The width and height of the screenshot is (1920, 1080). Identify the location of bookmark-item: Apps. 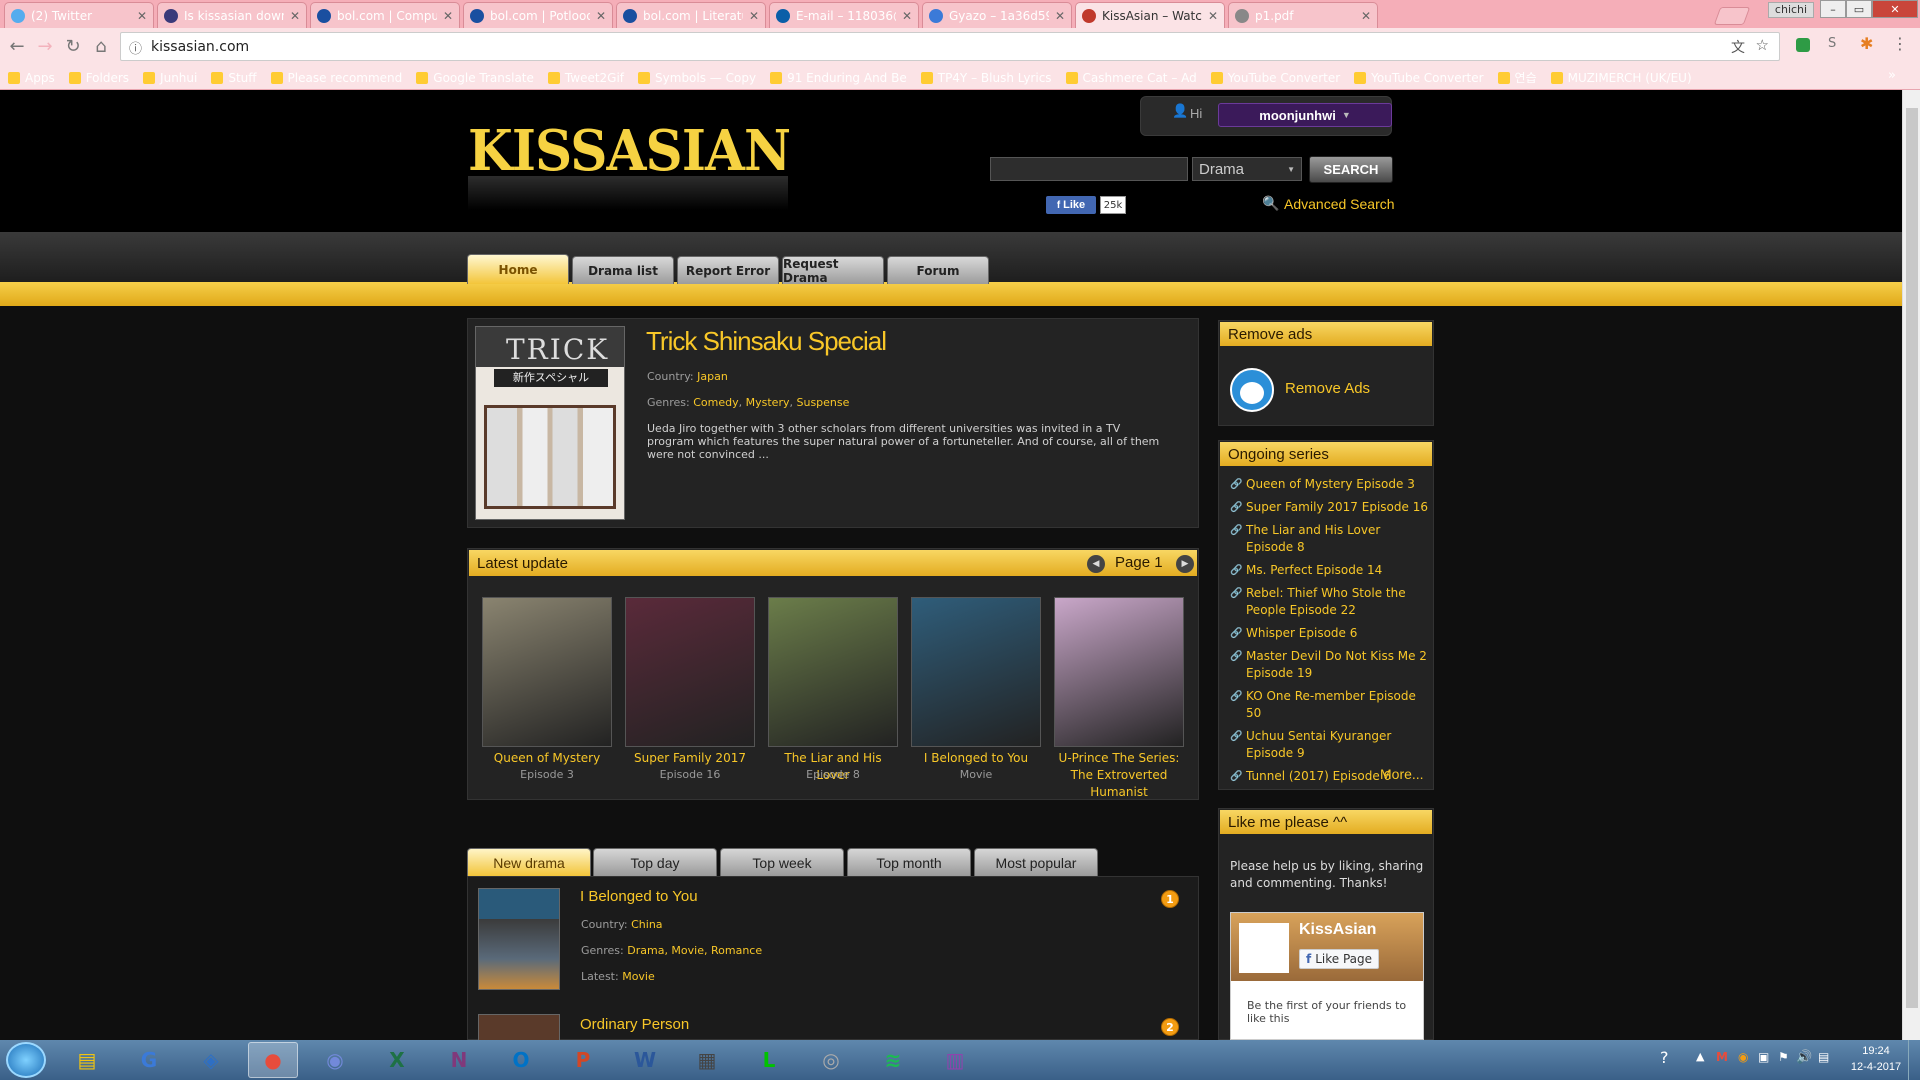
(31, 78).